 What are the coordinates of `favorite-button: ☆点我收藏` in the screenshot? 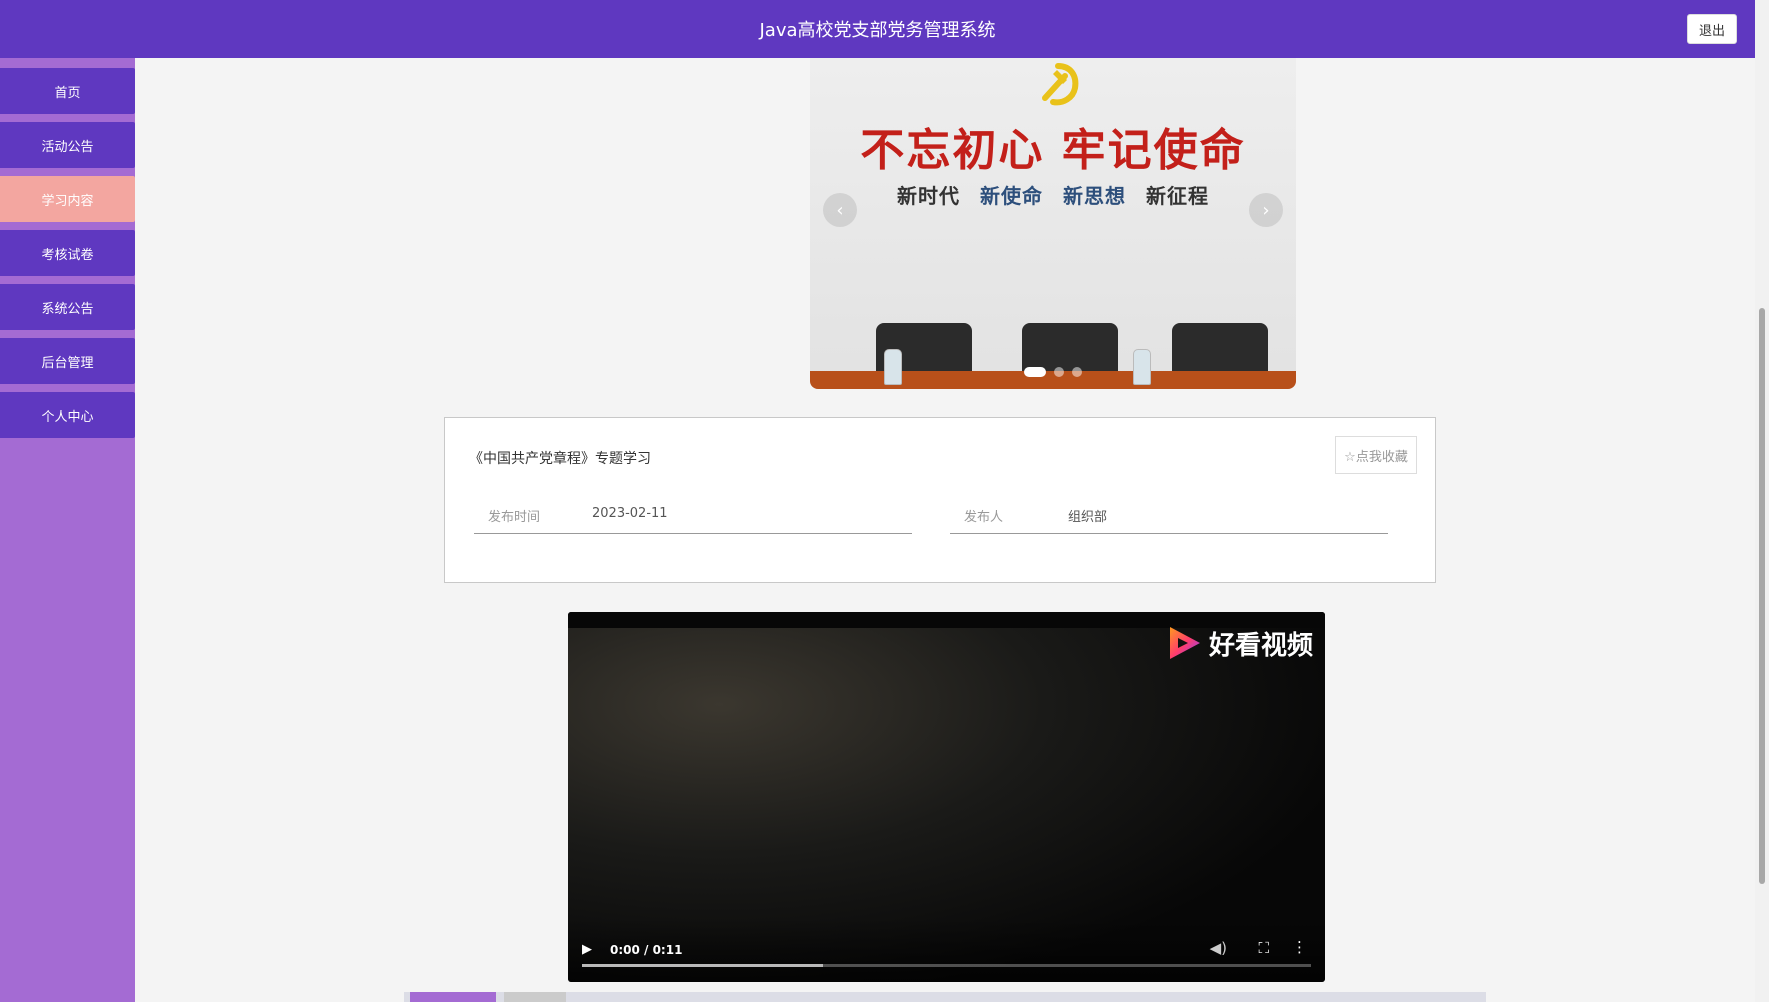 It's located at (1376, 455).